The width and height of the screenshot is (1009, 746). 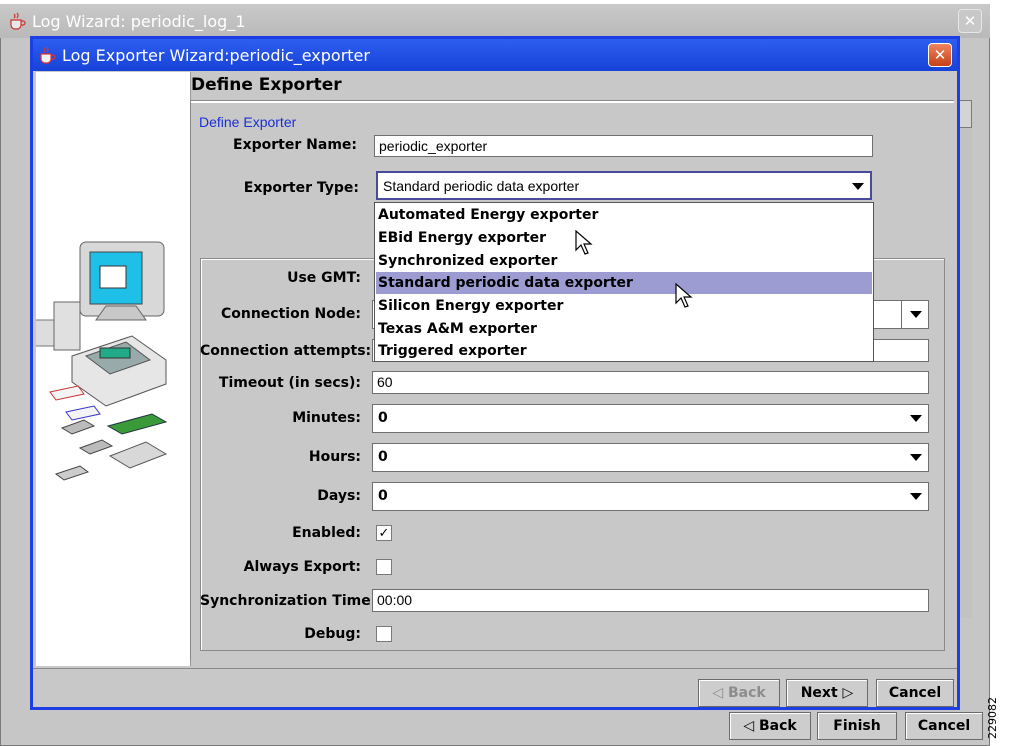 I want to click on log-wizard-close-icon: ✕, so click(x=970, y=21).